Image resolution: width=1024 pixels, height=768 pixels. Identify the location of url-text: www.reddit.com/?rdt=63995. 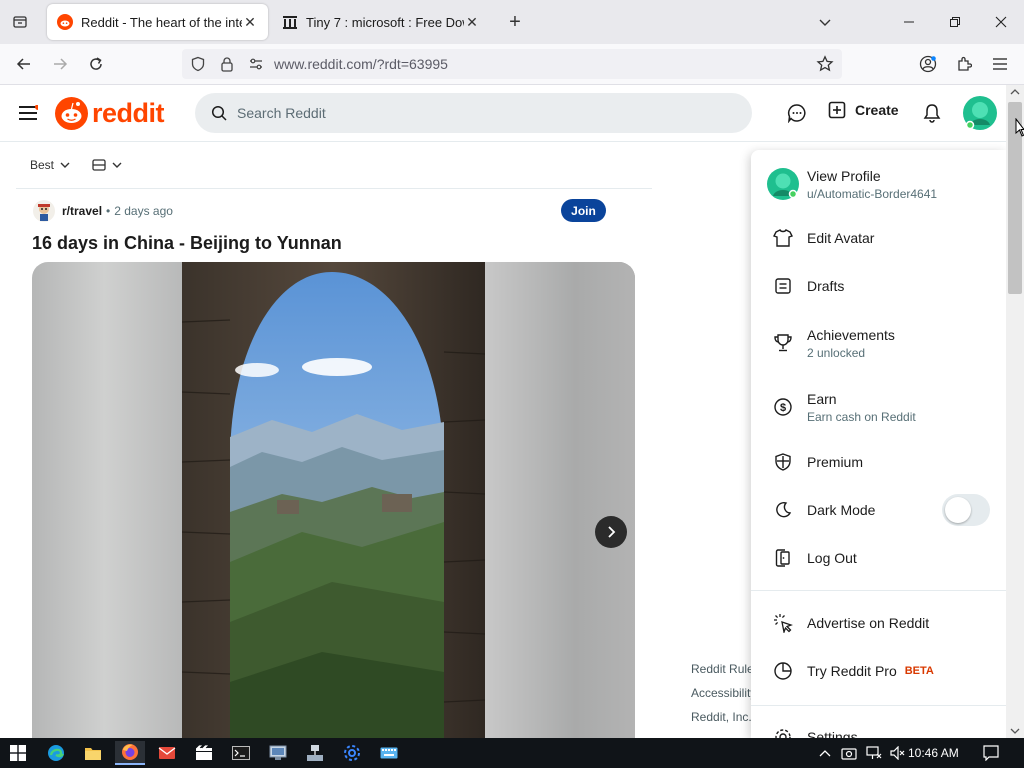
(361, 64).